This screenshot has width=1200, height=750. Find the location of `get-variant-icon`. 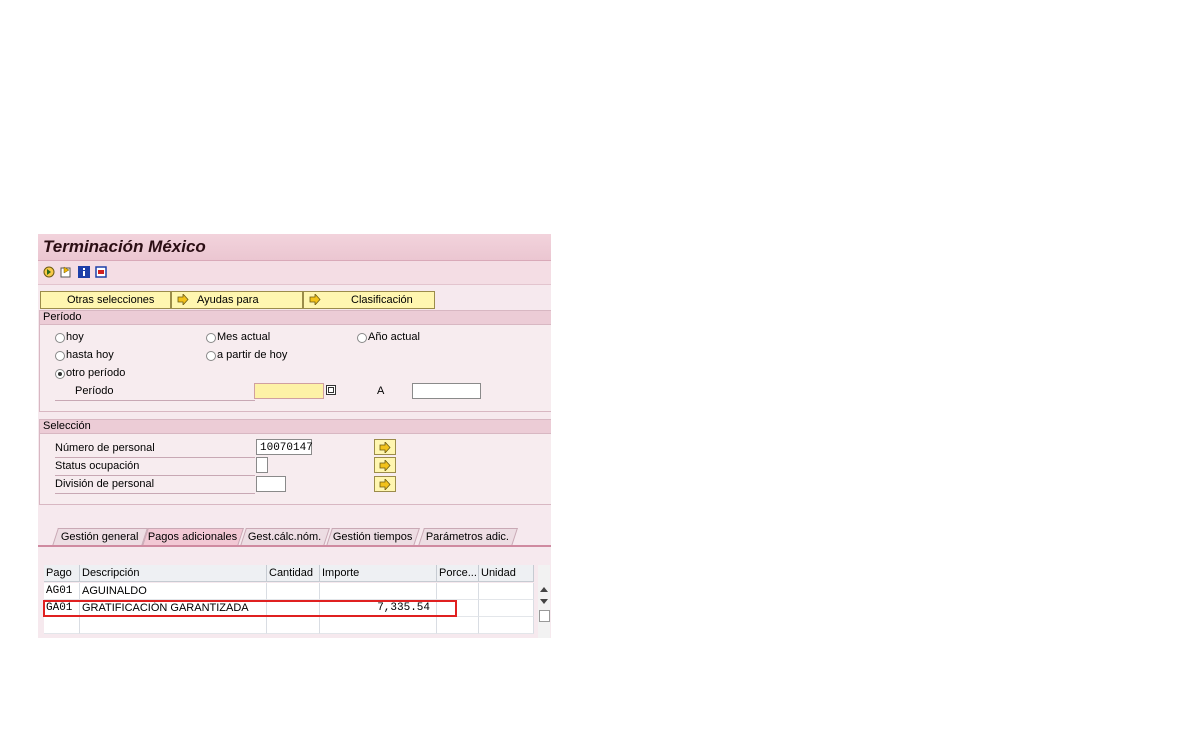

get-variant-icon is located at coordinates (66, 272).